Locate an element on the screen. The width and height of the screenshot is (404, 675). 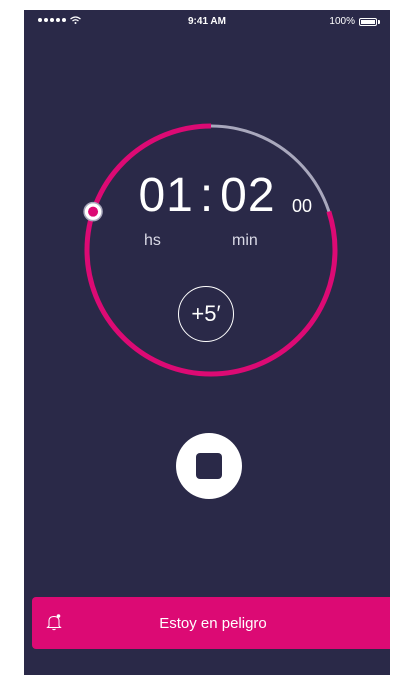
danger-button-label: Estoy en peligro is located at coordinates (213, 623).